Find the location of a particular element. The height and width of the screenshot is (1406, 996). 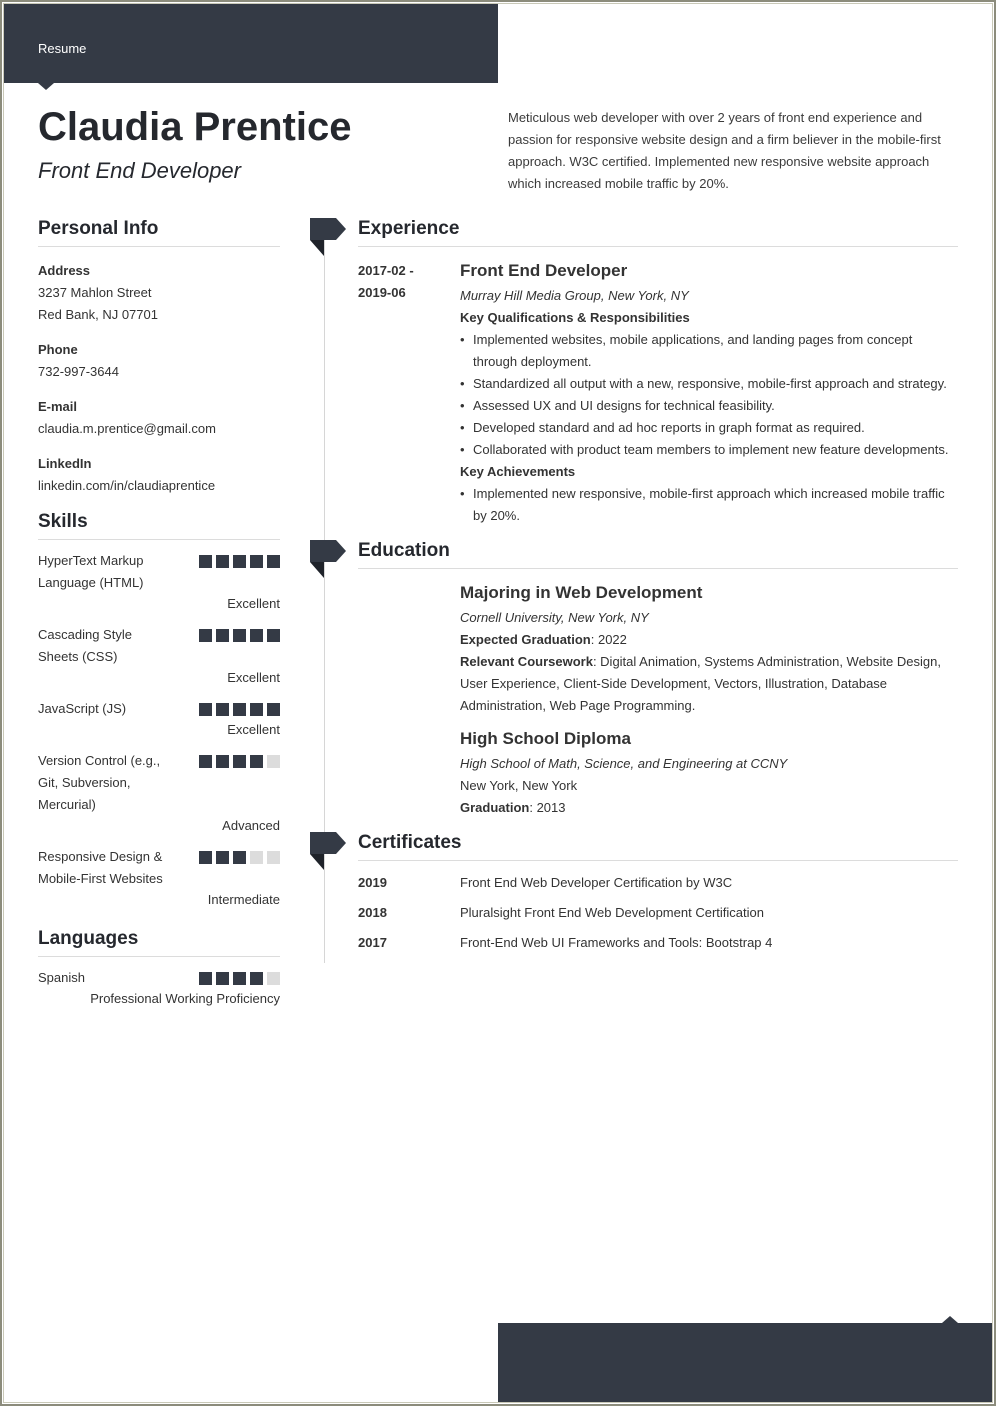

banner-notch-icon is located at coordinates (46, 86).